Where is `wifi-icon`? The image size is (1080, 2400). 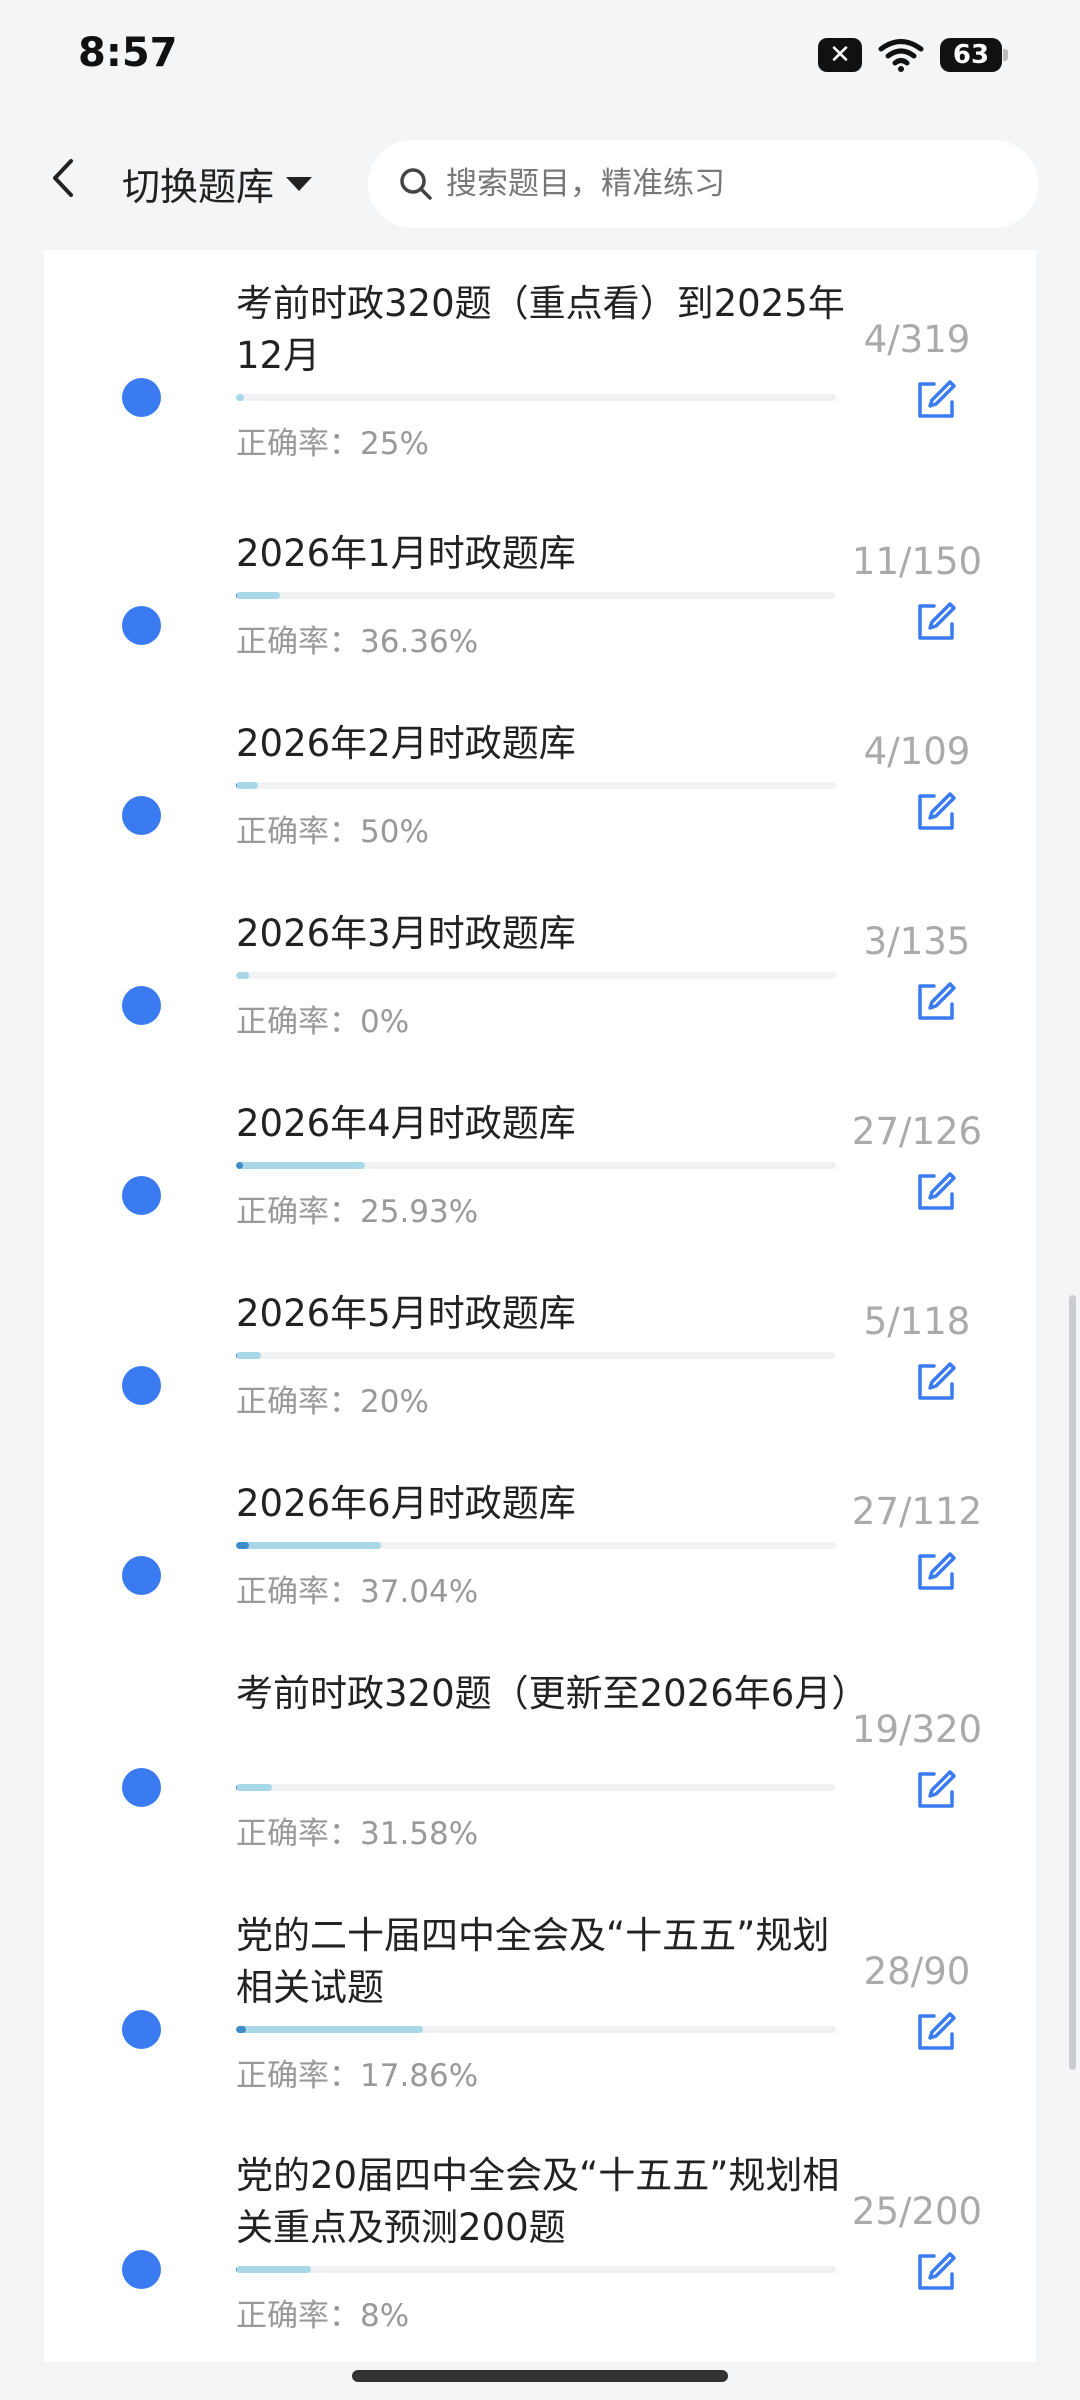
wifi-icon is located at coordinates (901, 55).